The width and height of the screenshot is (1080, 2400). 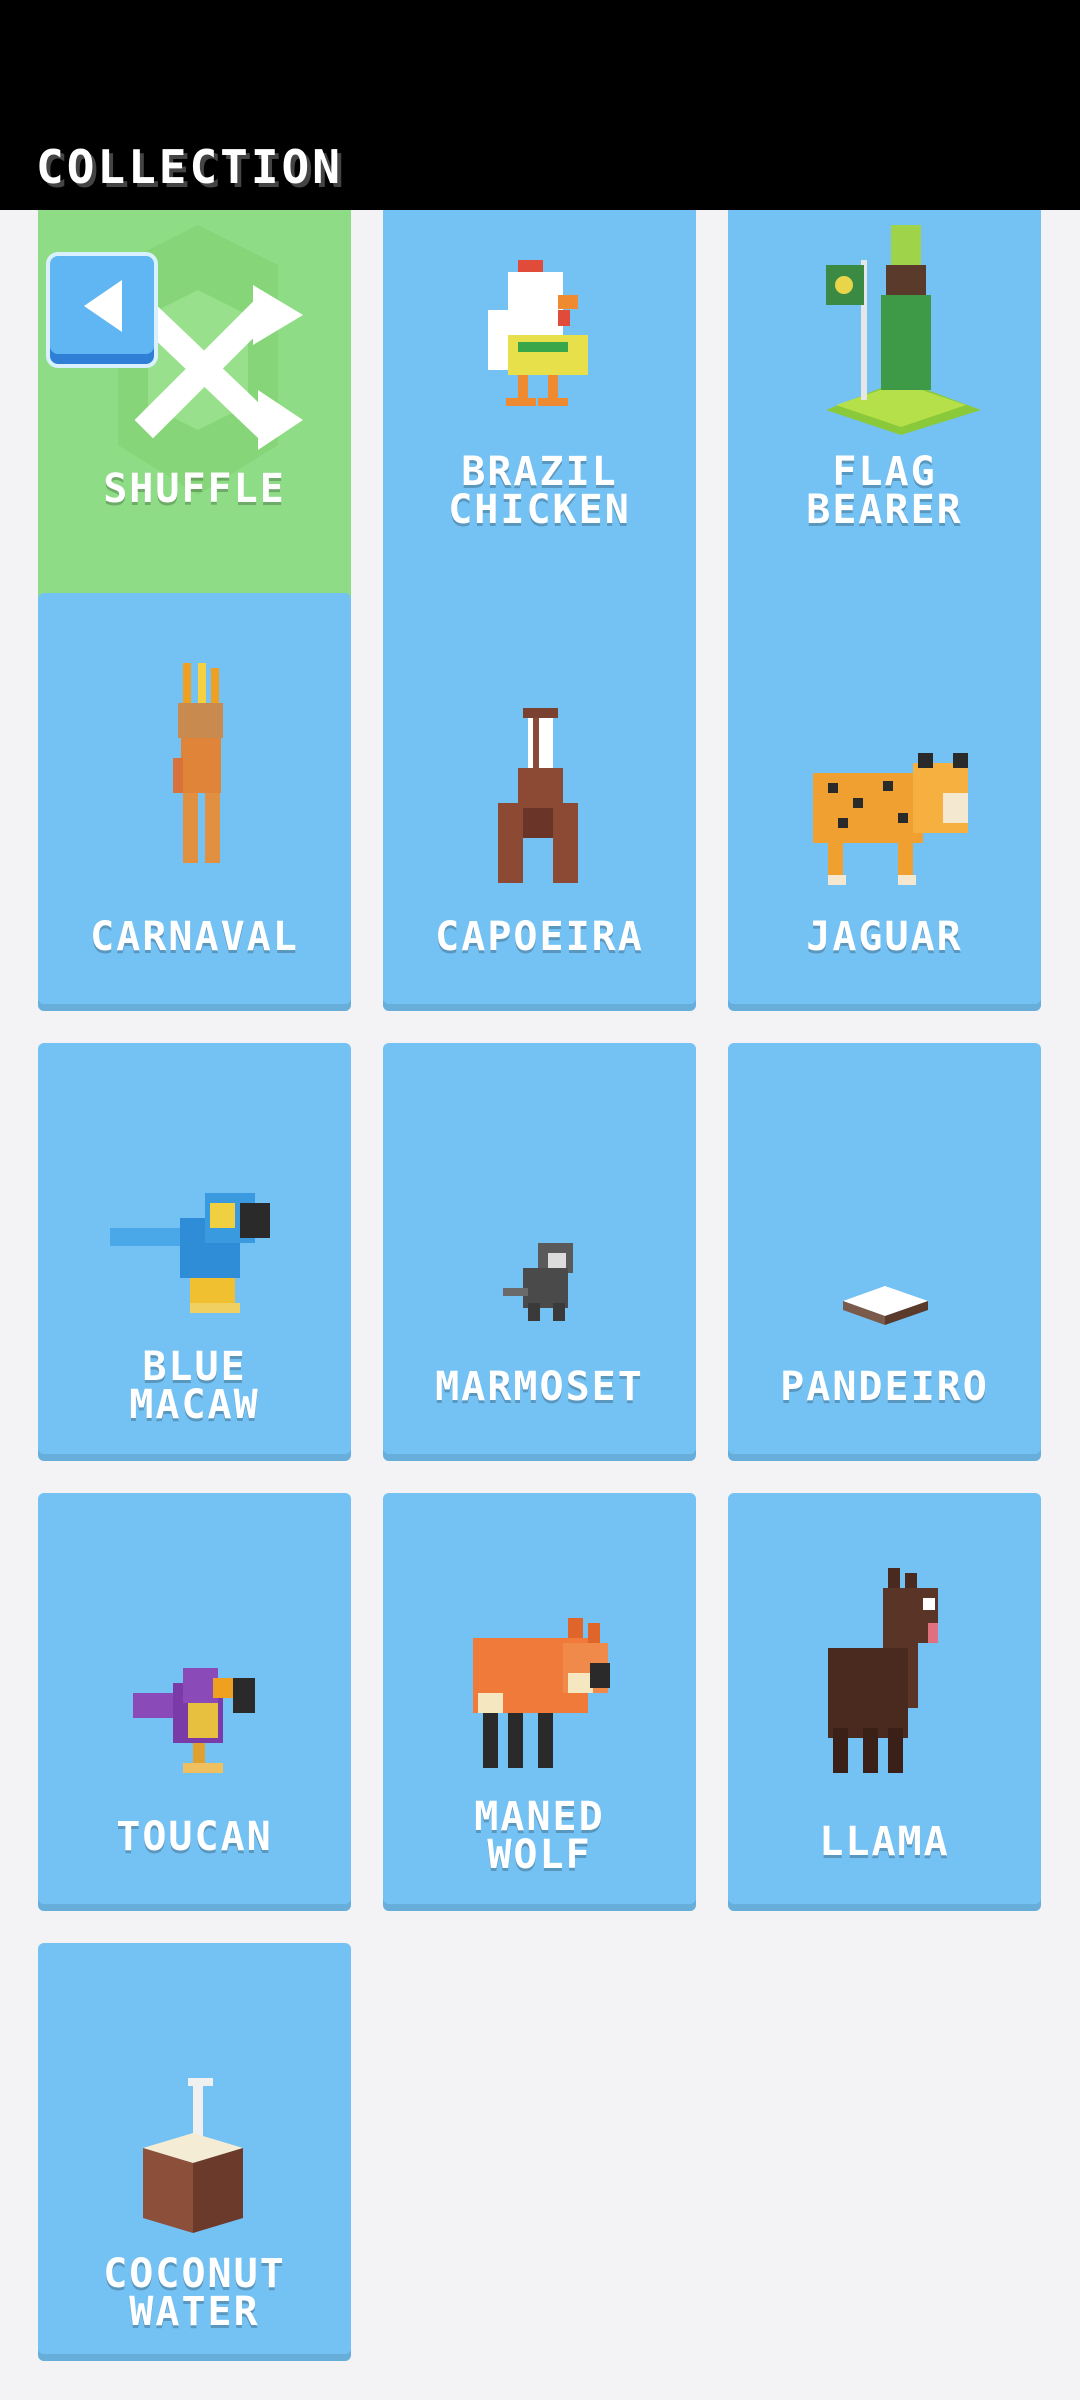 I want to click on item-label: CARNAVAL, so click(x=194, y=937).